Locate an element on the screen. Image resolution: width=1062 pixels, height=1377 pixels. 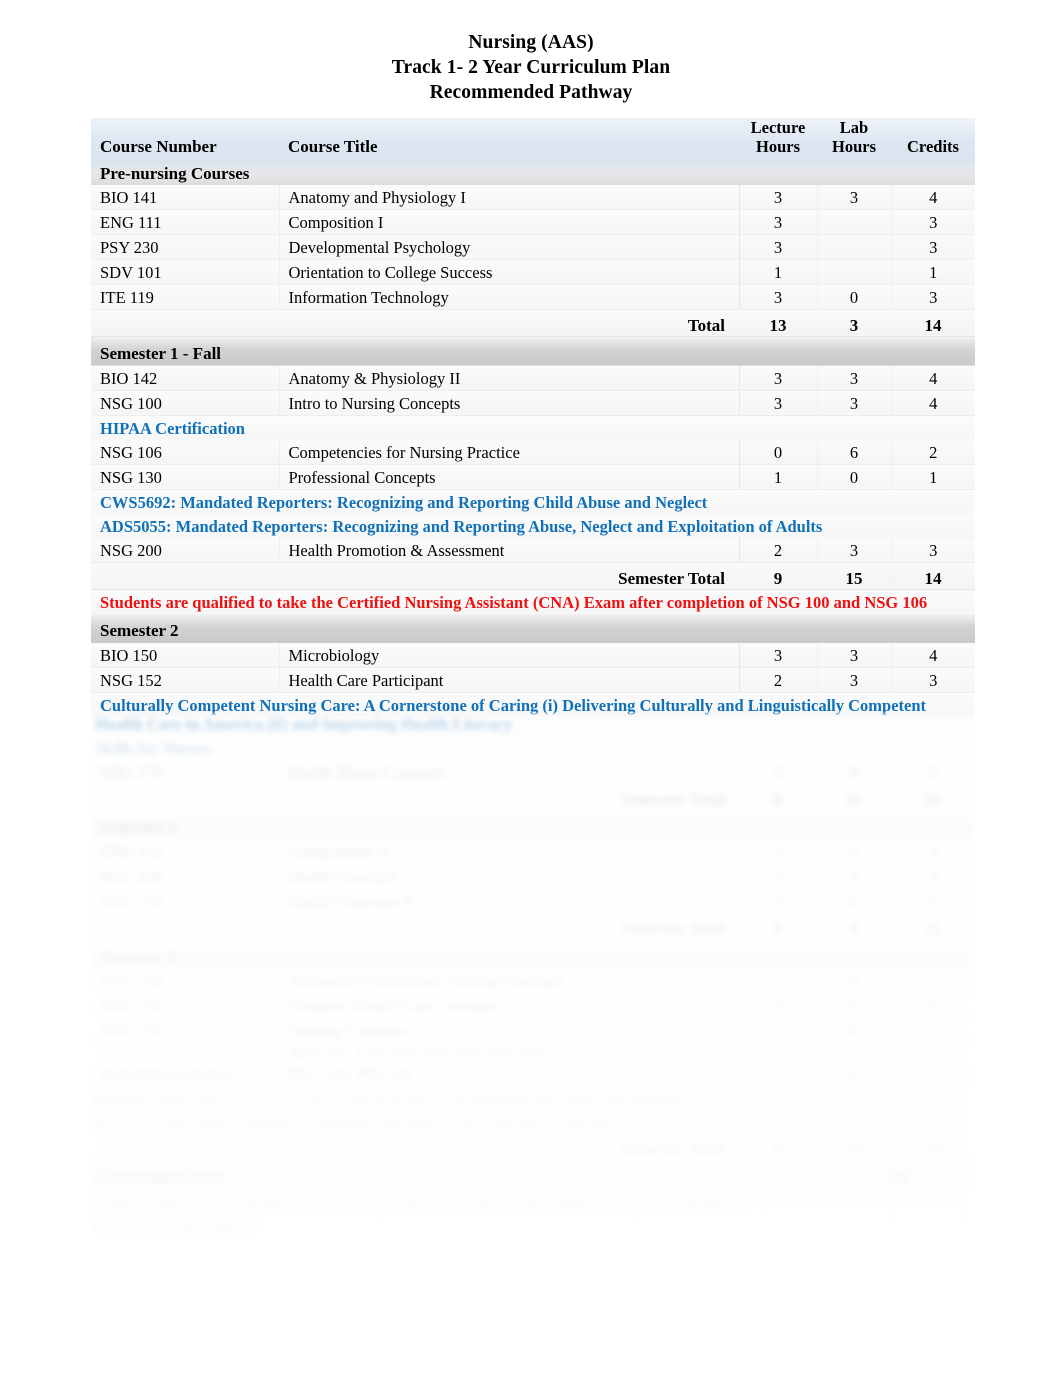
faded-cell-lecture-hours: 1 is located at coordinates (778, 1030).